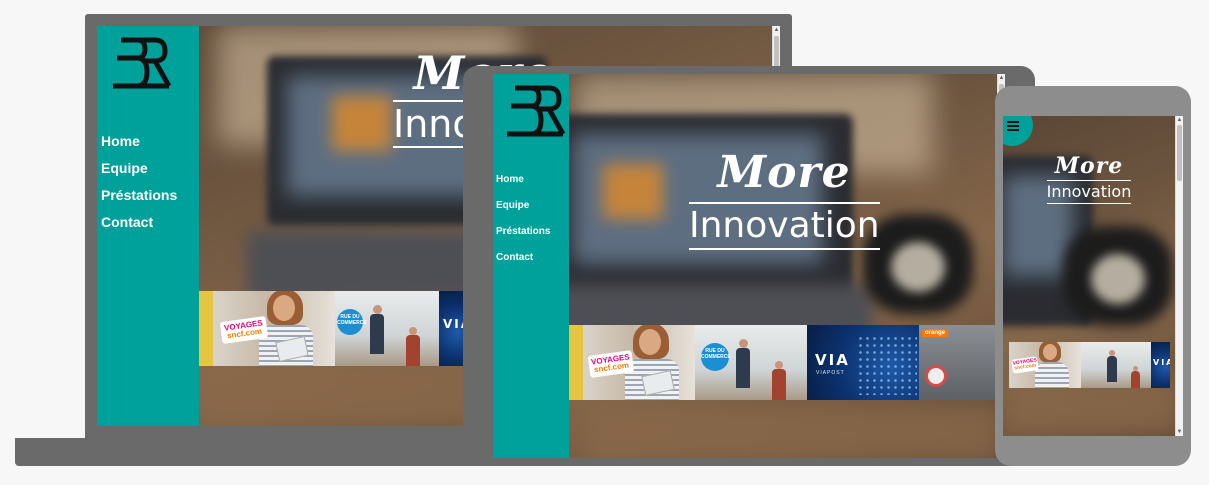 The width and height of the screenshot is (1209, 485). Describe the element at coordinates (935, 333) in the screenshot. I see `orange-logo: orange` at that location.